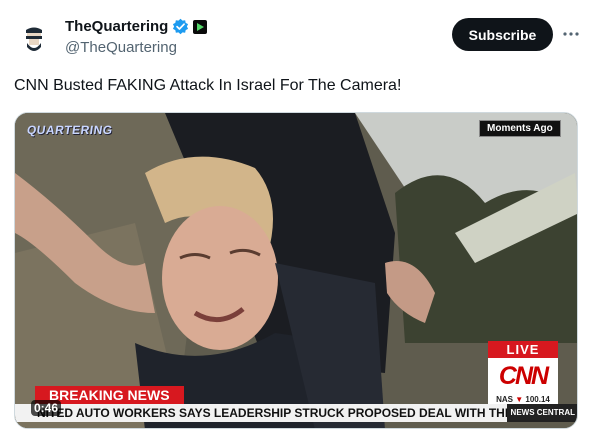  I want to click on cnn-logo-box: CNN, so click(523, 376).